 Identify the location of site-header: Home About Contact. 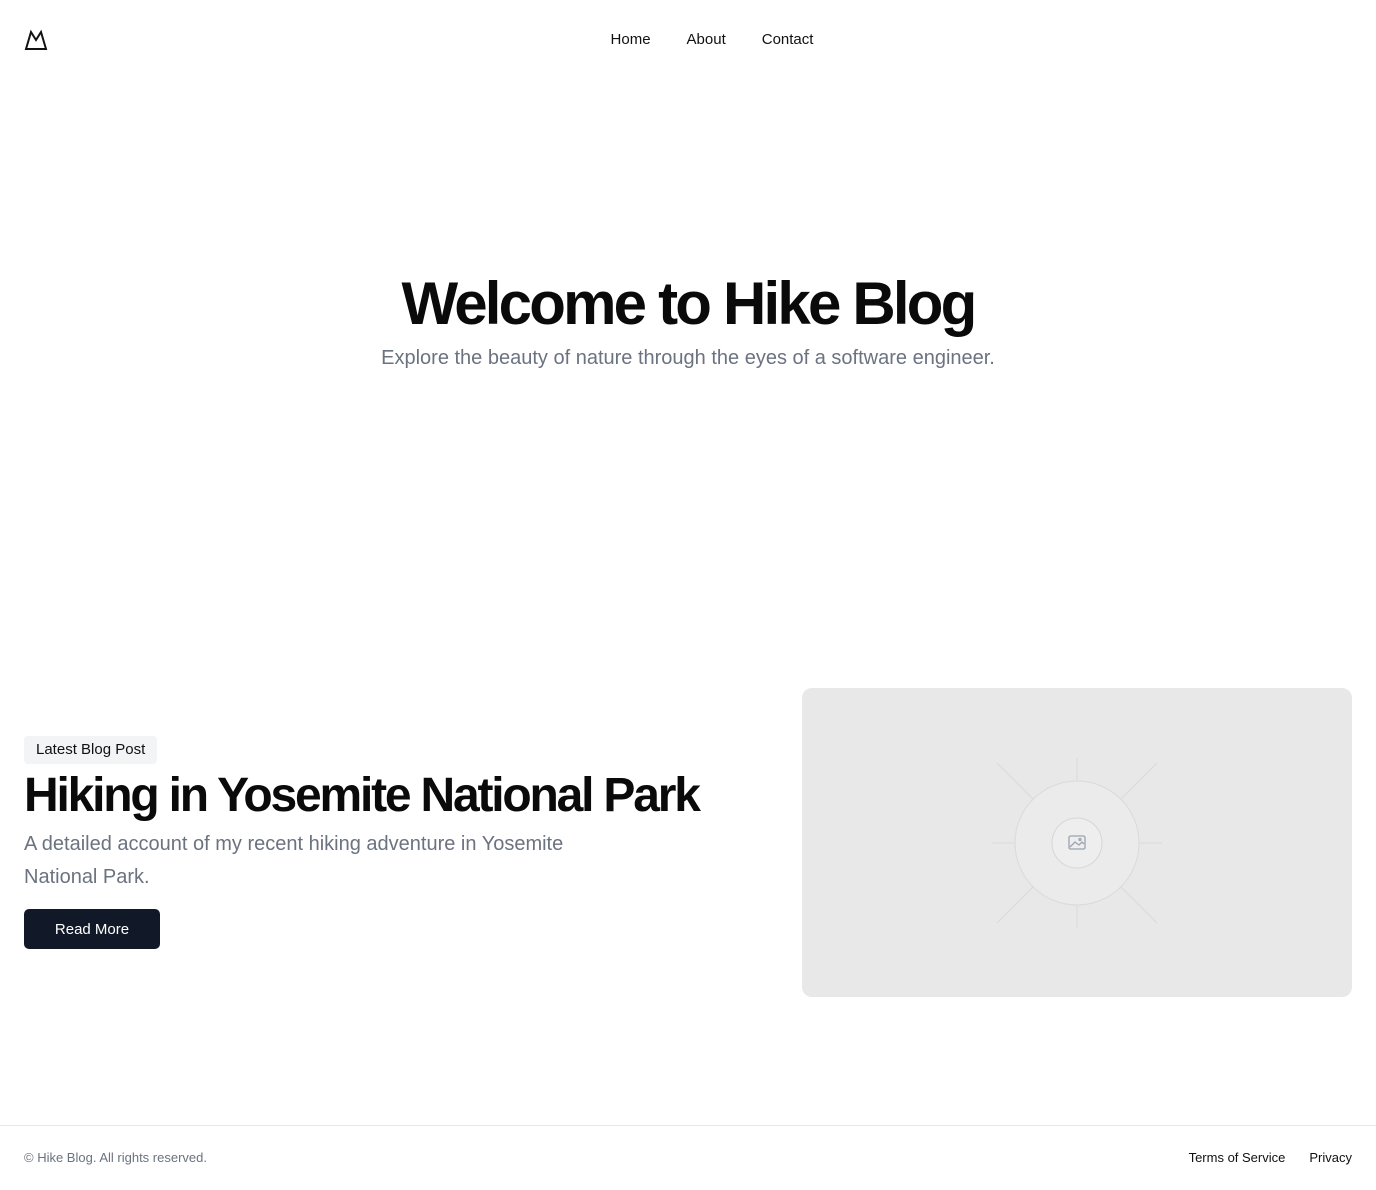
(688, 40).